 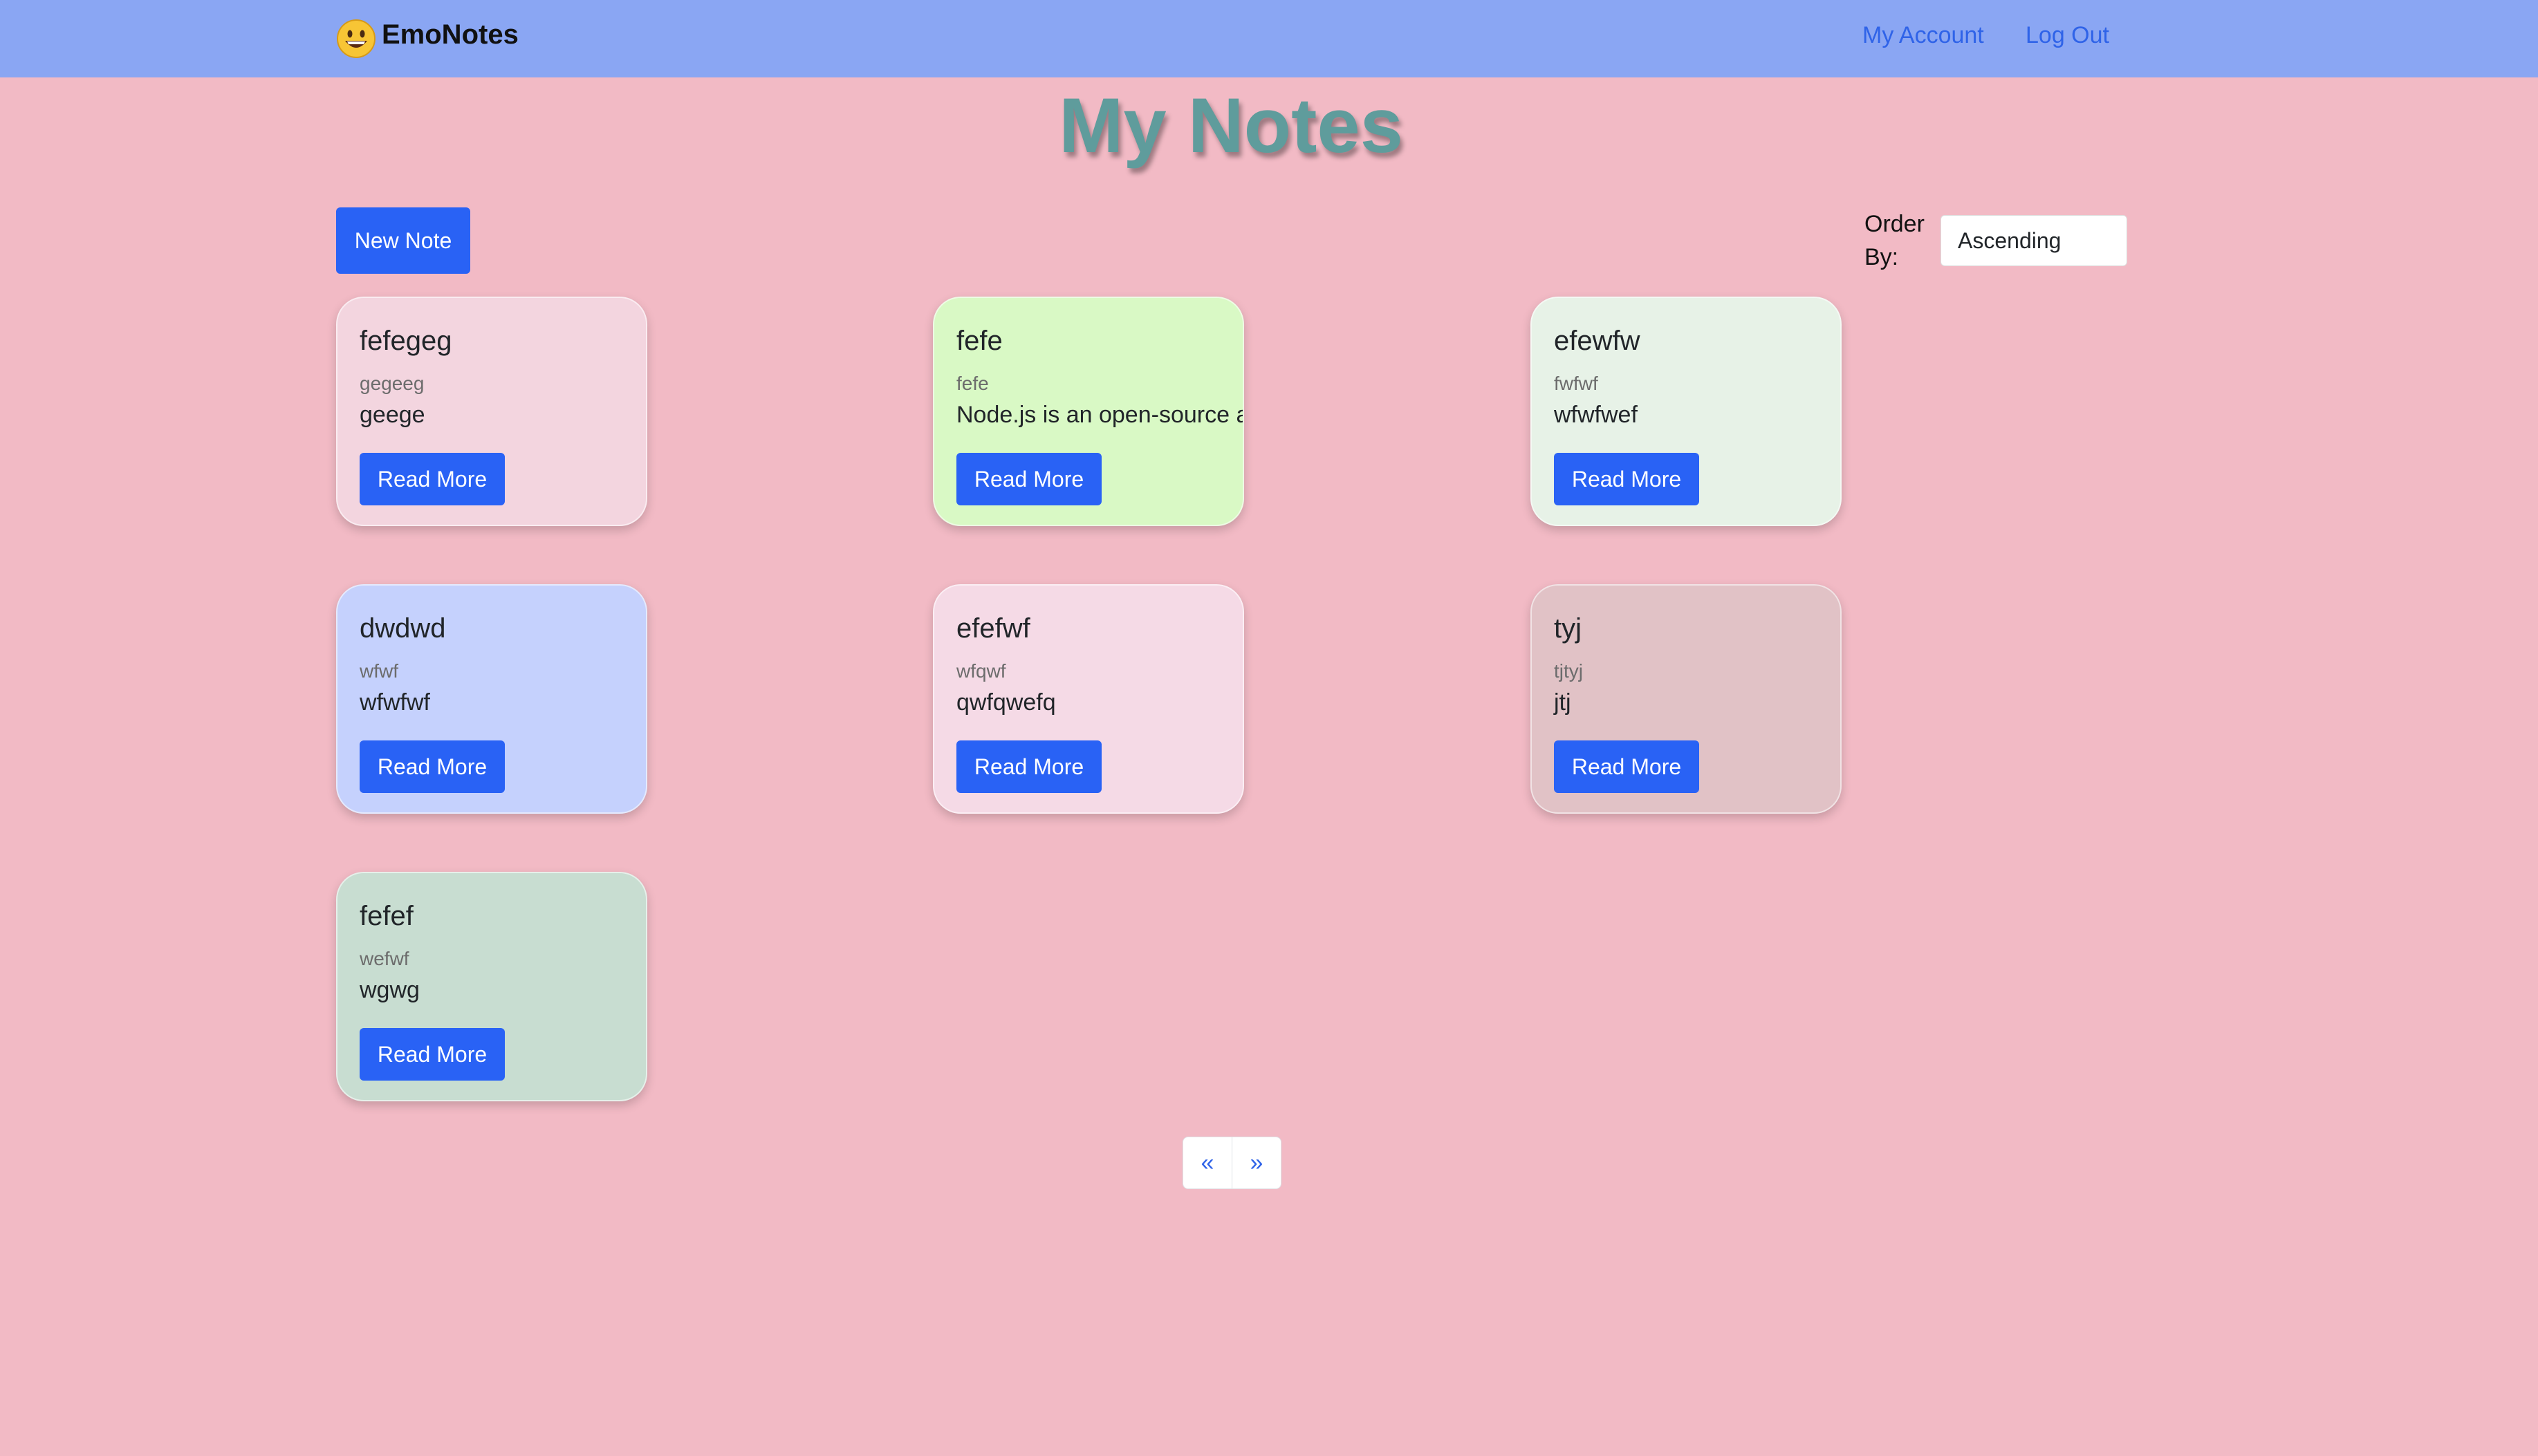 What do you see at coordinates (1100, 415) in the screenshot?
I see `note-text: Node.js is an open-source ar` at bounding box center [1100, 415].